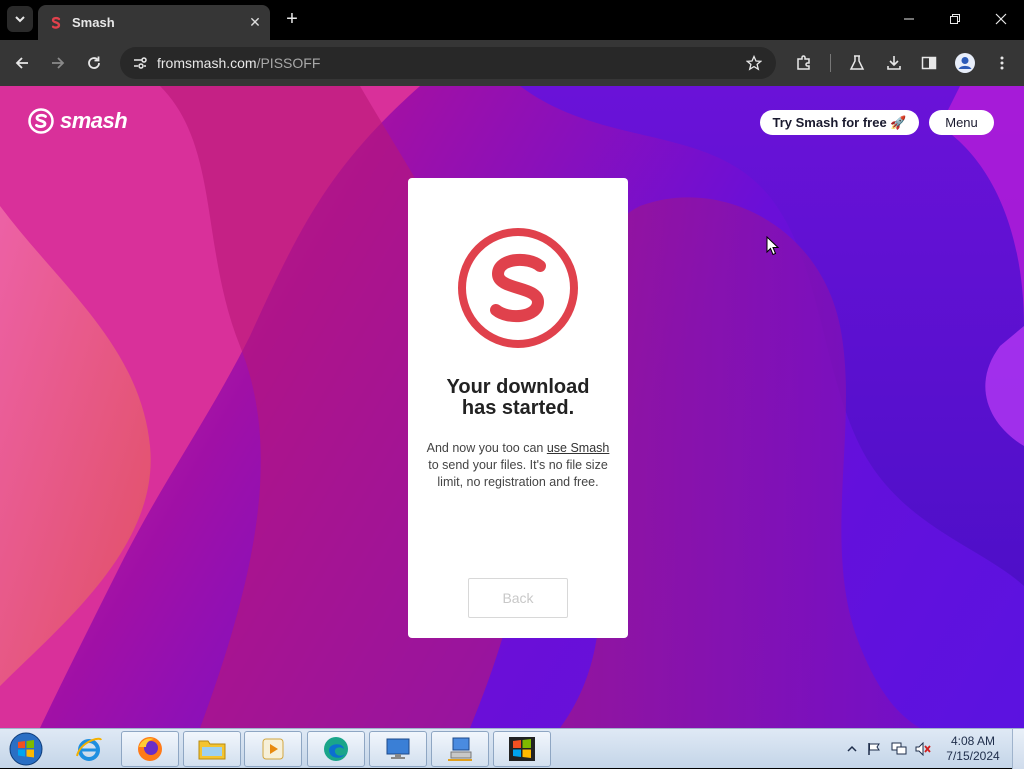 This screenshot has width=1024, height=769. I want to click on toolbar-separator, so click(830, 63).